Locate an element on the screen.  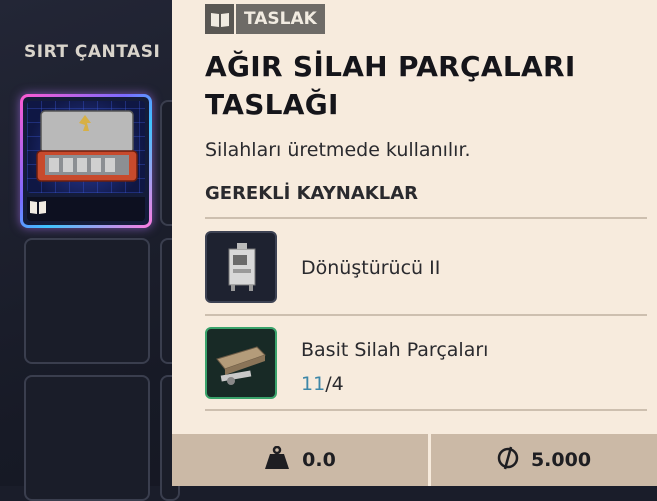
requirement-row: Dönüştürücü II is located at coordinates (426, 269).